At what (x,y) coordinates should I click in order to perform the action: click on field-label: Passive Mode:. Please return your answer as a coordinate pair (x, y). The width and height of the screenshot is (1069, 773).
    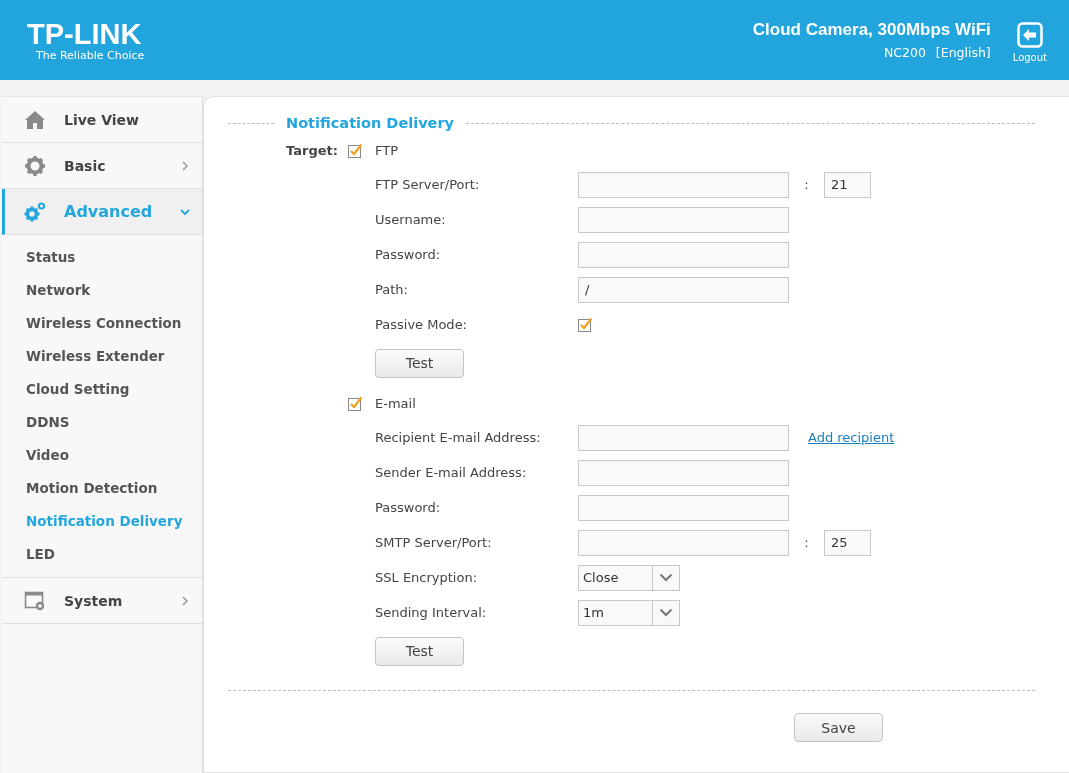
    Looking at the image, I should click on (421, 324).